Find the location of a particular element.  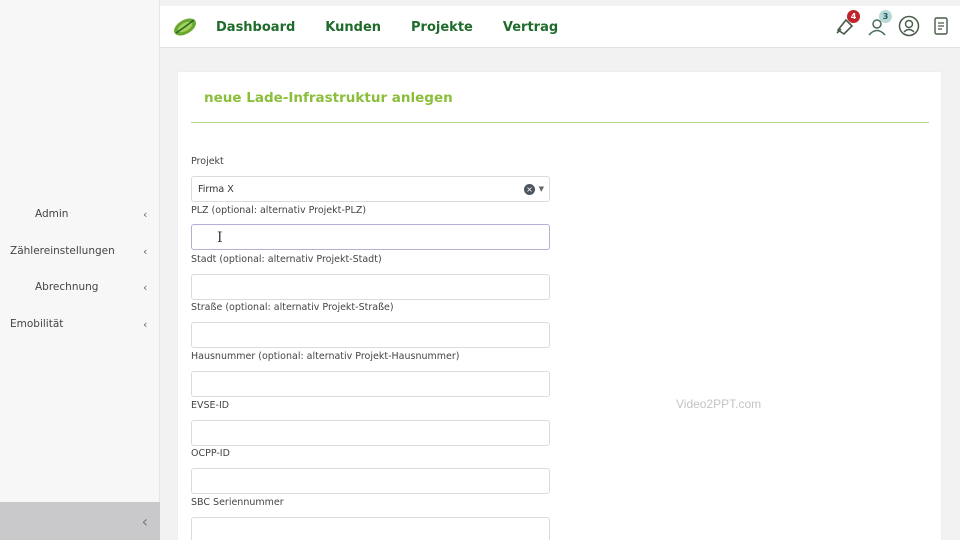

user-icon is located at coordinates (909, 26).